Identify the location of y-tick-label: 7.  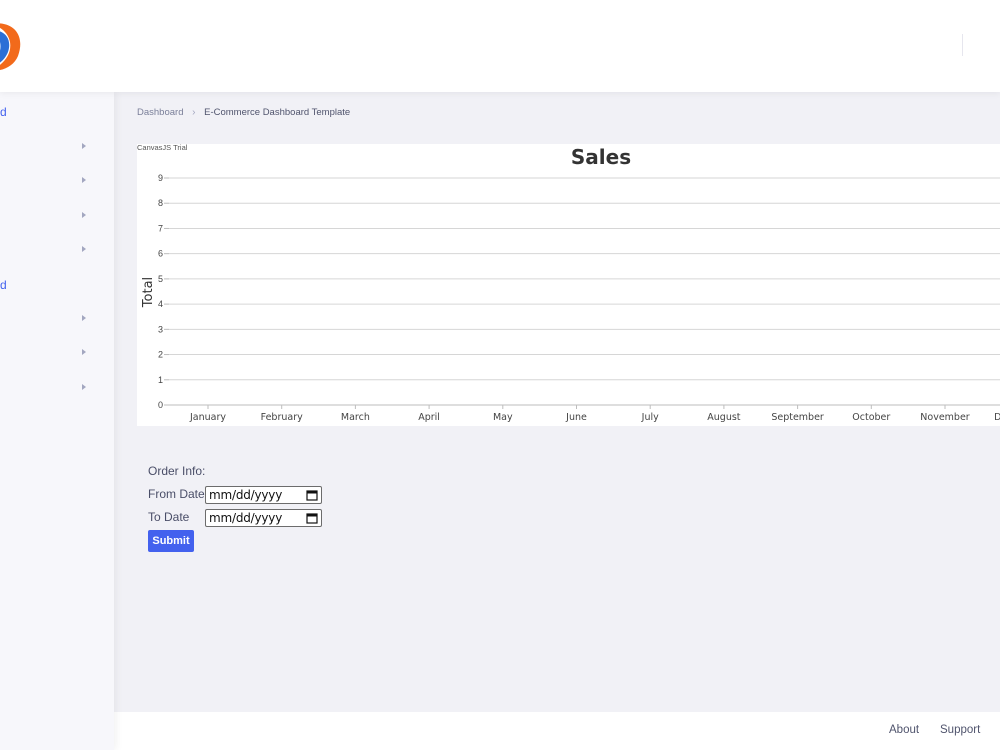
(160, 228).